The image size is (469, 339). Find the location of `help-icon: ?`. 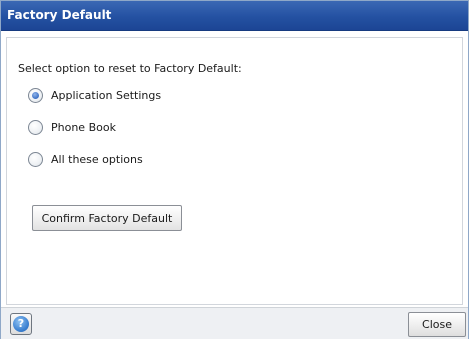

help-icon: ? is located at coordinates (21, 324).